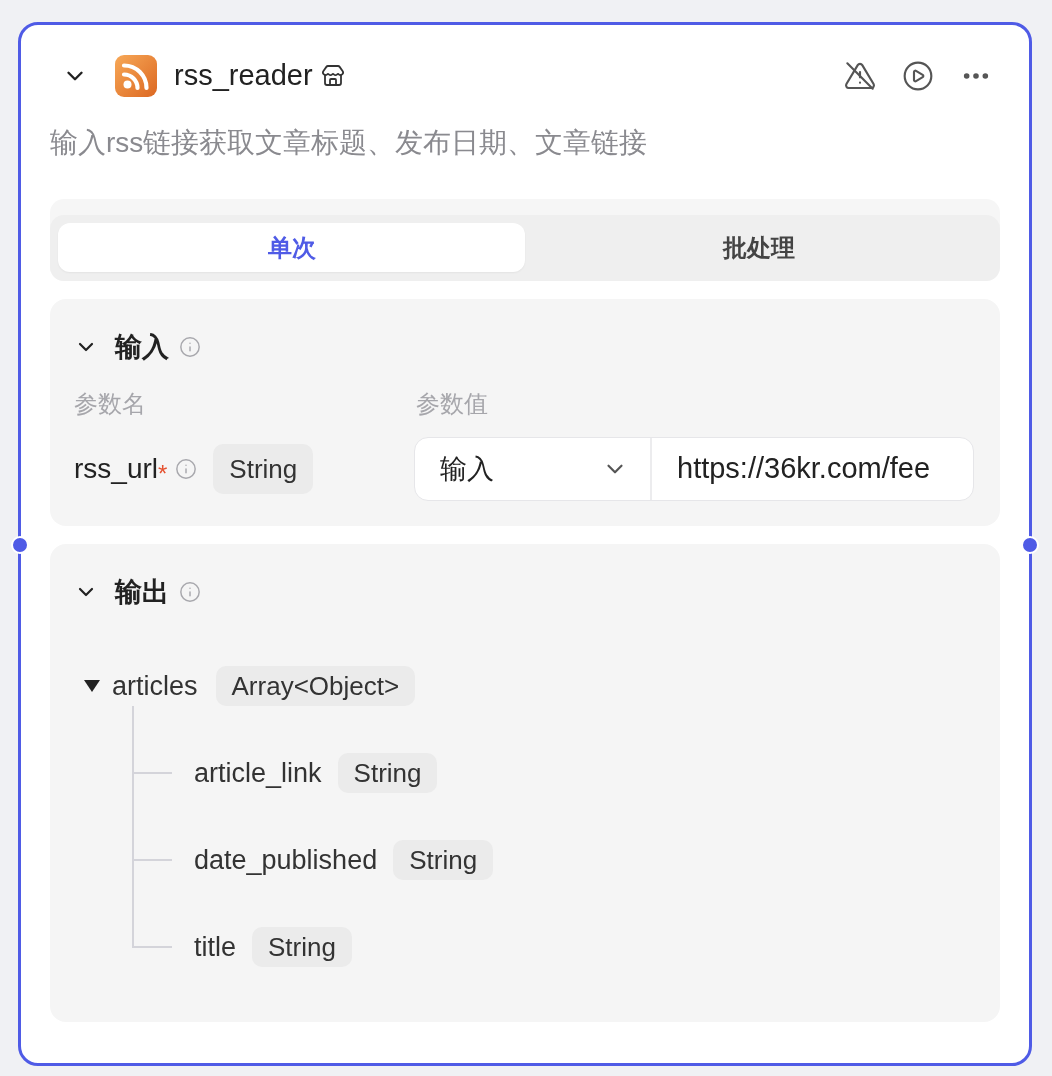 The image size is (1052, 1076). Describe the element at coordinates (215, 947) in the screenshot. I see `field-name: title` at that location.